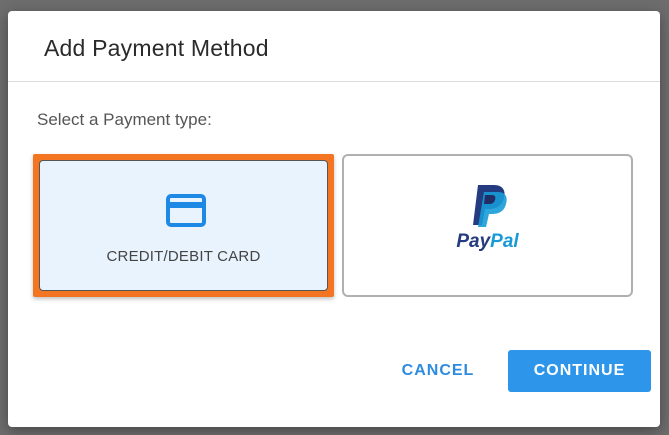  I want to click on cancel-button: CANCEL, so click(438, 371).